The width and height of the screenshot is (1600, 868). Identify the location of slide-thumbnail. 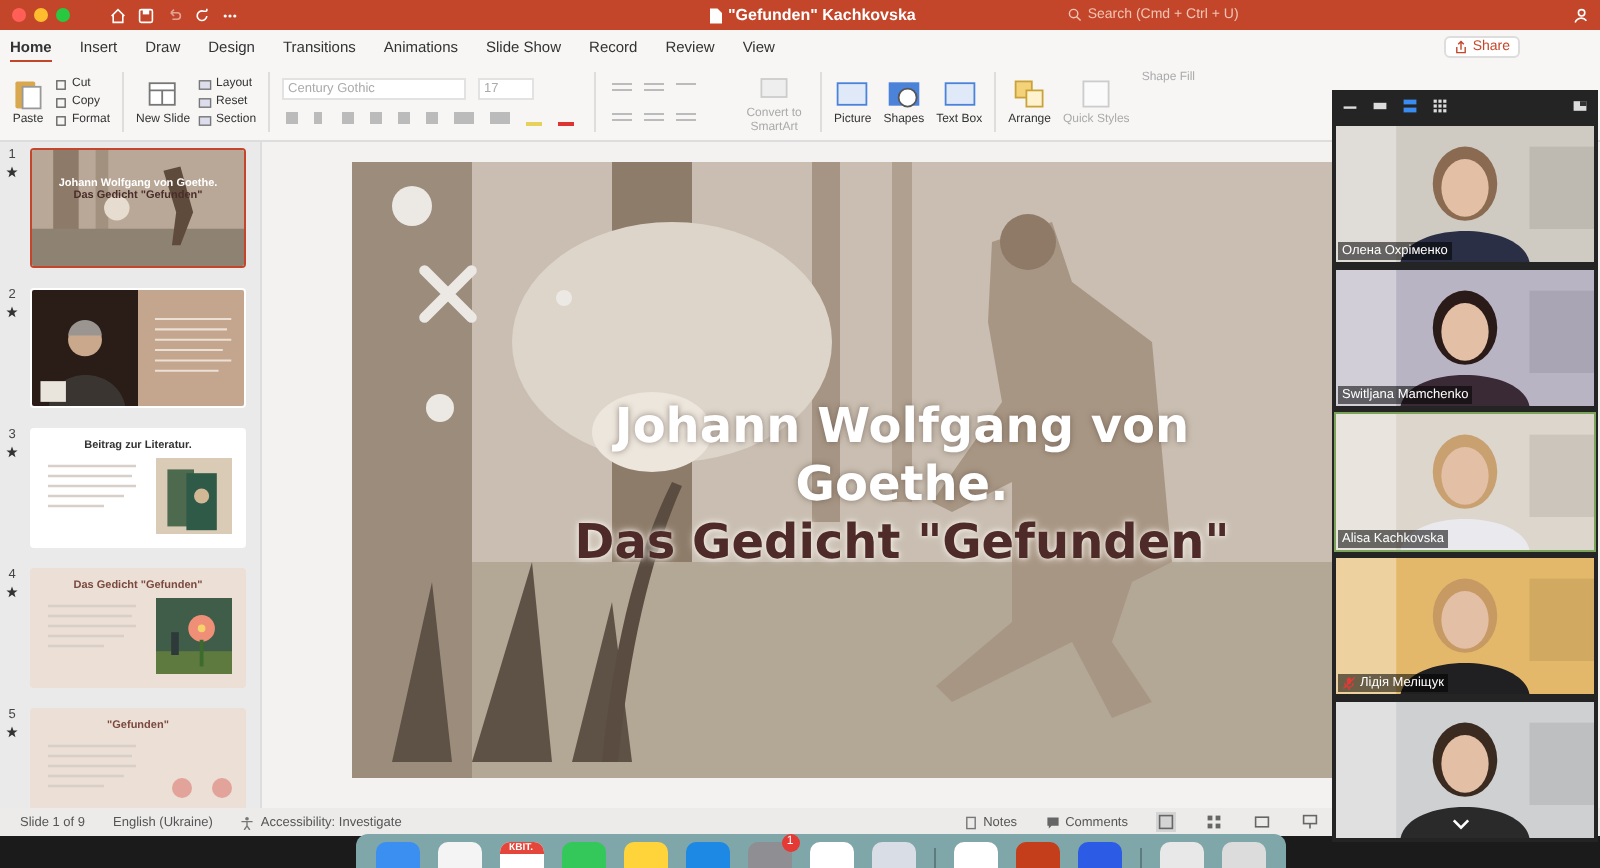
(138, 348).